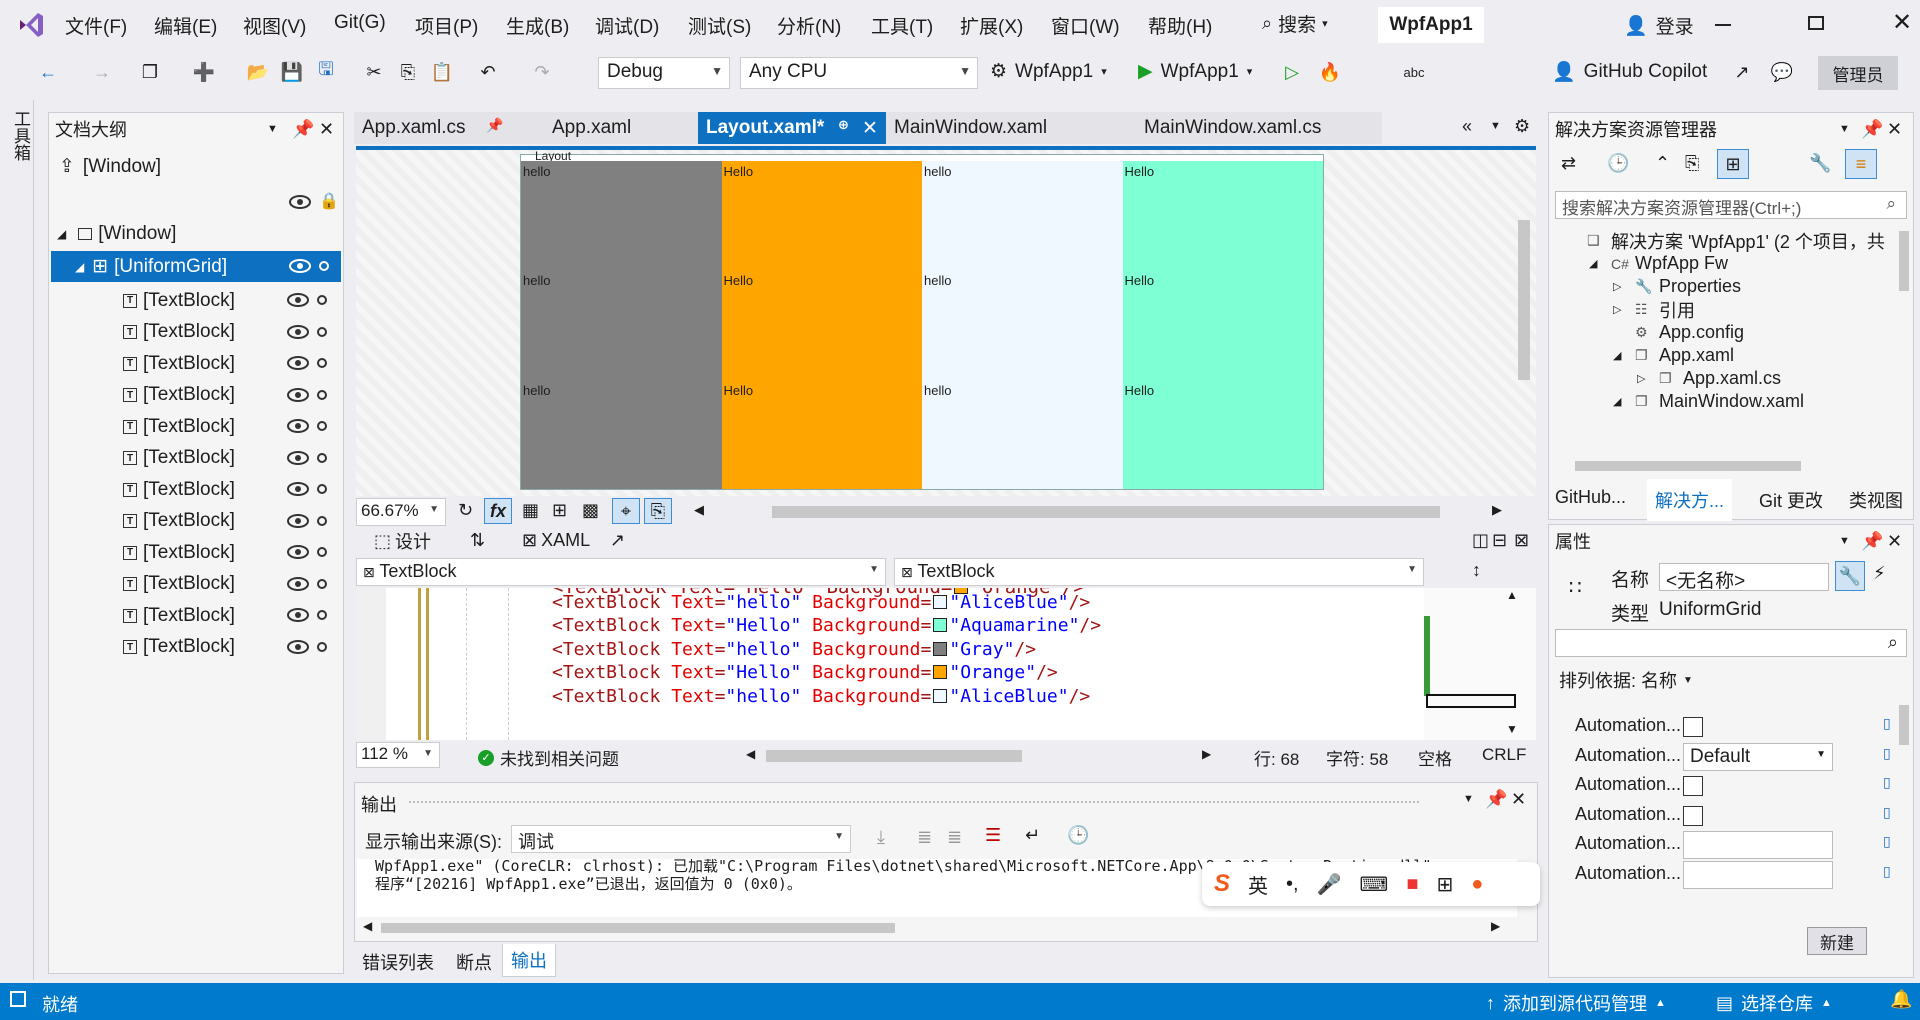 The height and width of the screenshot is (1020, 1920). What do you see at coordinates (1471, 701) in the screenshot?
I see `minimap-thumb` at bounding box center [1471, 701].